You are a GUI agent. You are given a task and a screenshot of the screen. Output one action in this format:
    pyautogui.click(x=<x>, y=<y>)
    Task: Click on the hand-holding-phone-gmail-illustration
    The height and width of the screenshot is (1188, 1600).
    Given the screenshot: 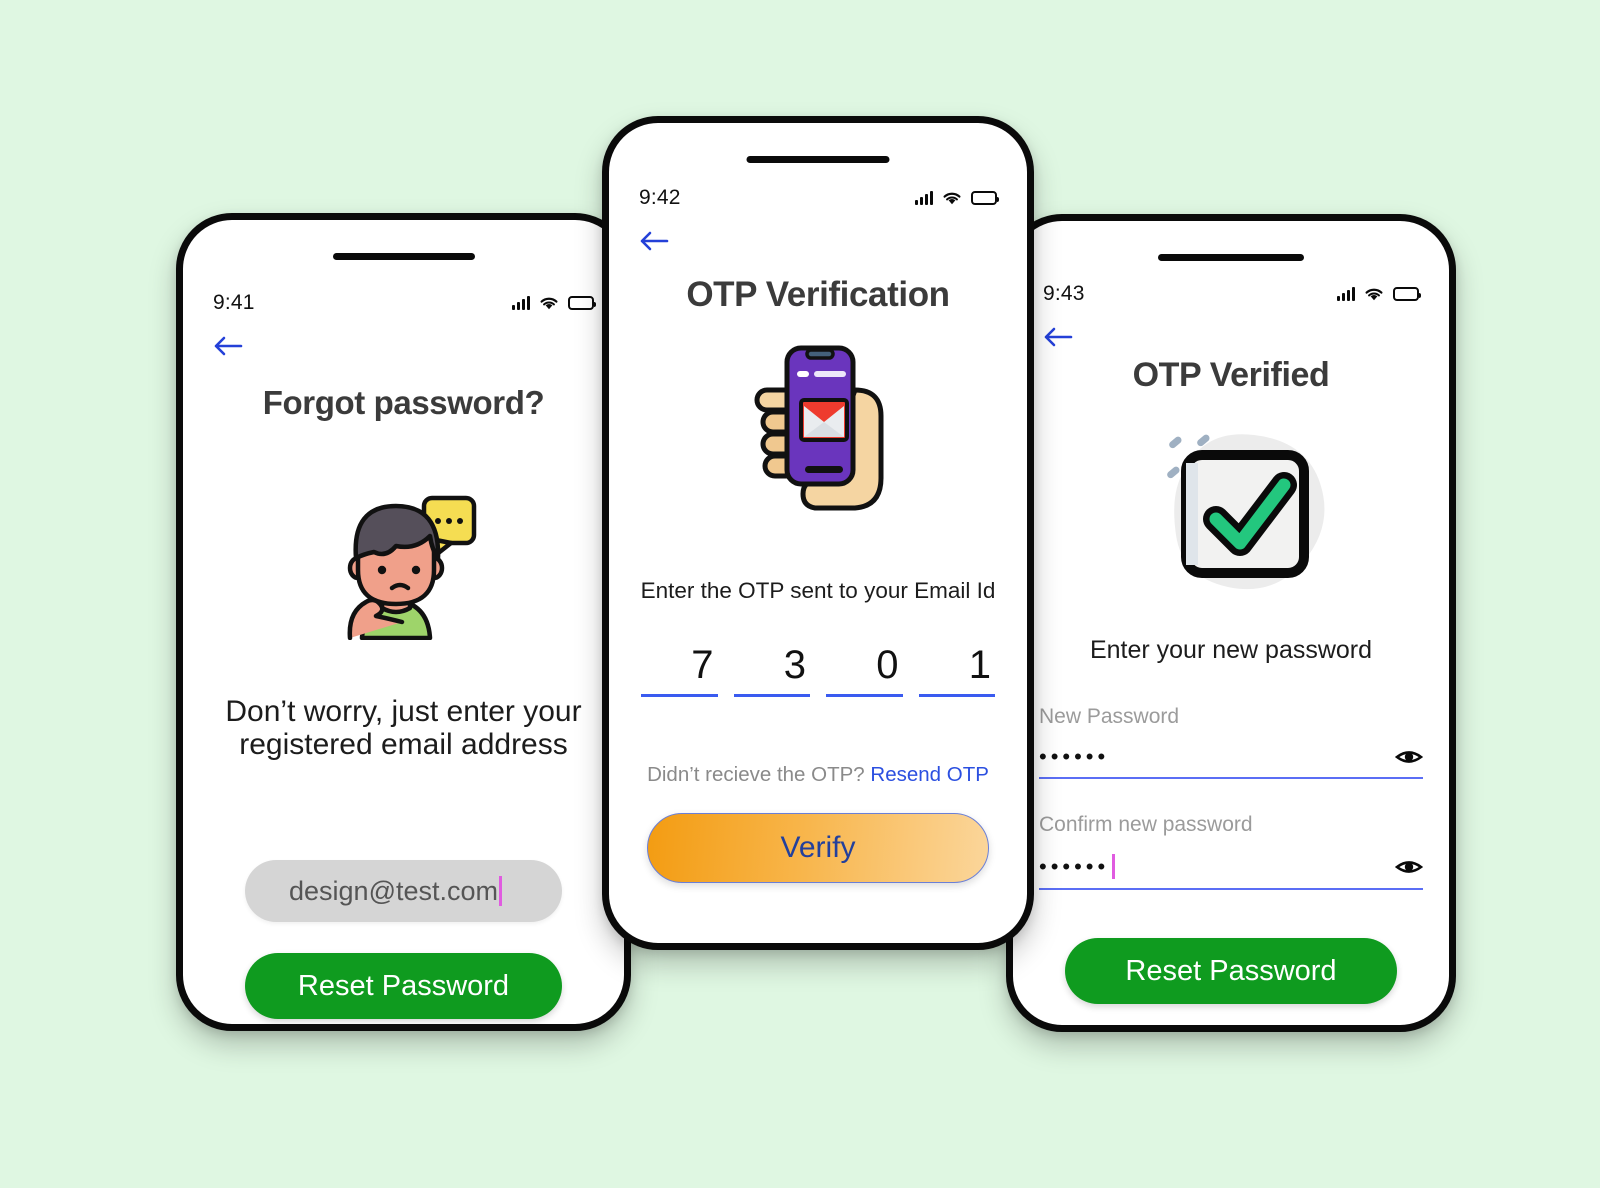 What is the action you would take?
    pyautogui.click(x=818, y=428)
    